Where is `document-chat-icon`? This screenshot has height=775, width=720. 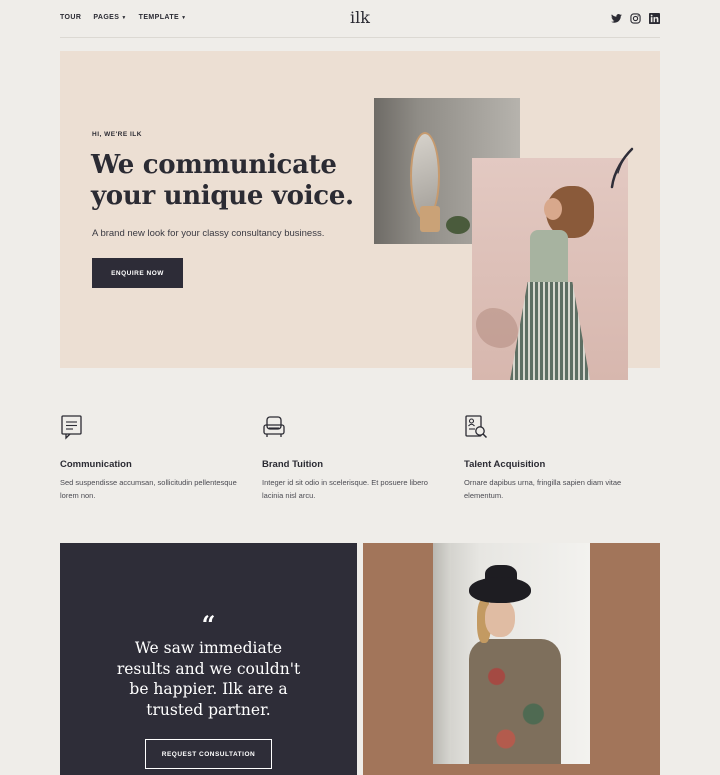
document-chat-icon is located at coordinates (71, 427).